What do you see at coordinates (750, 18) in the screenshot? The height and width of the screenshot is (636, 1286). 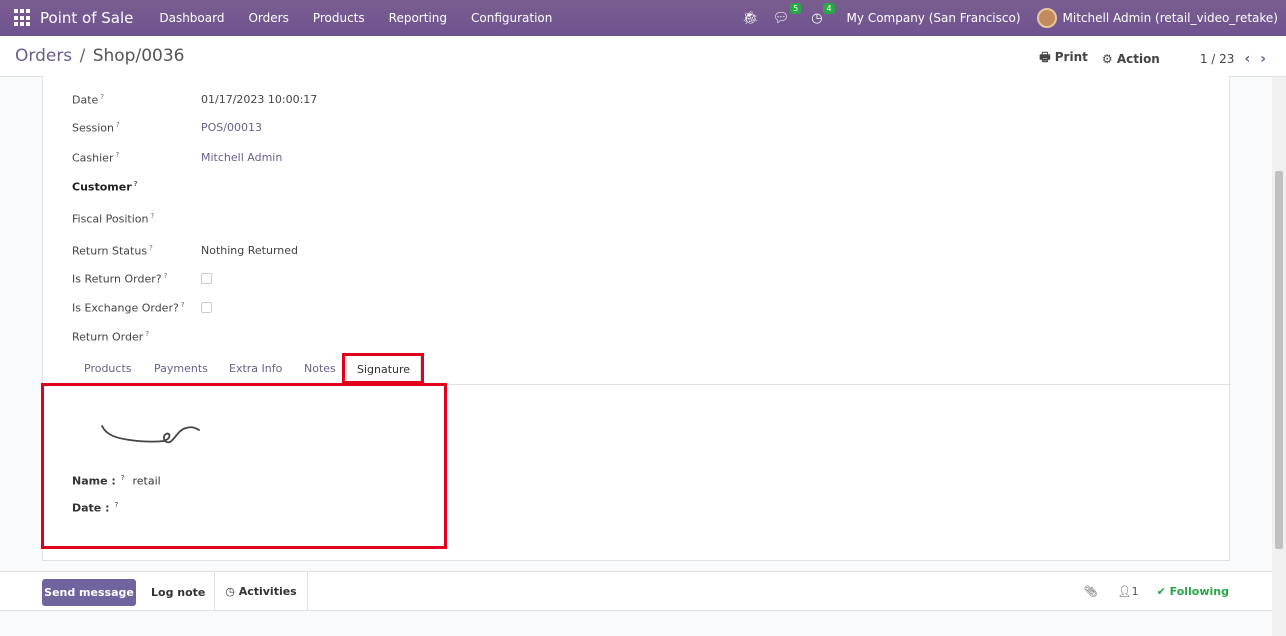 I see `bug-icon: 🐞︎` at bounding box center [750, 18].